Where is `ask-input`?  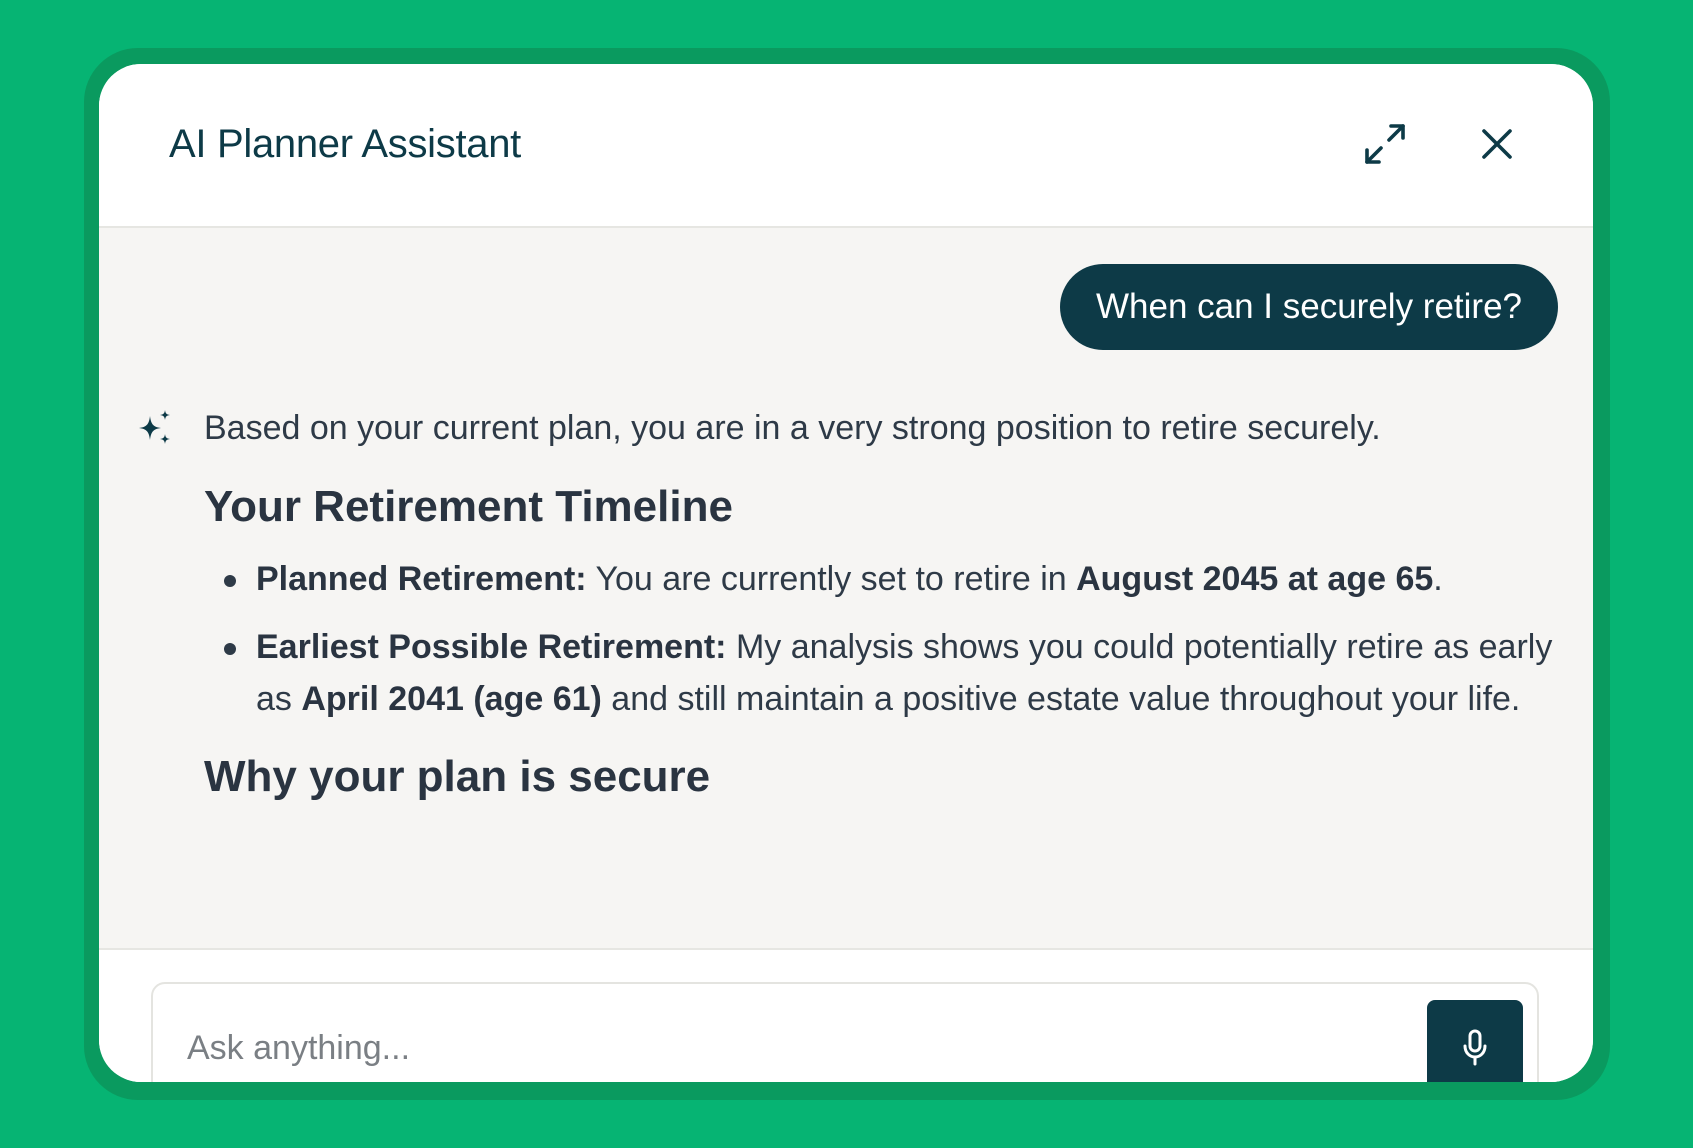
ask-input is located at coordinates (772, 1033).